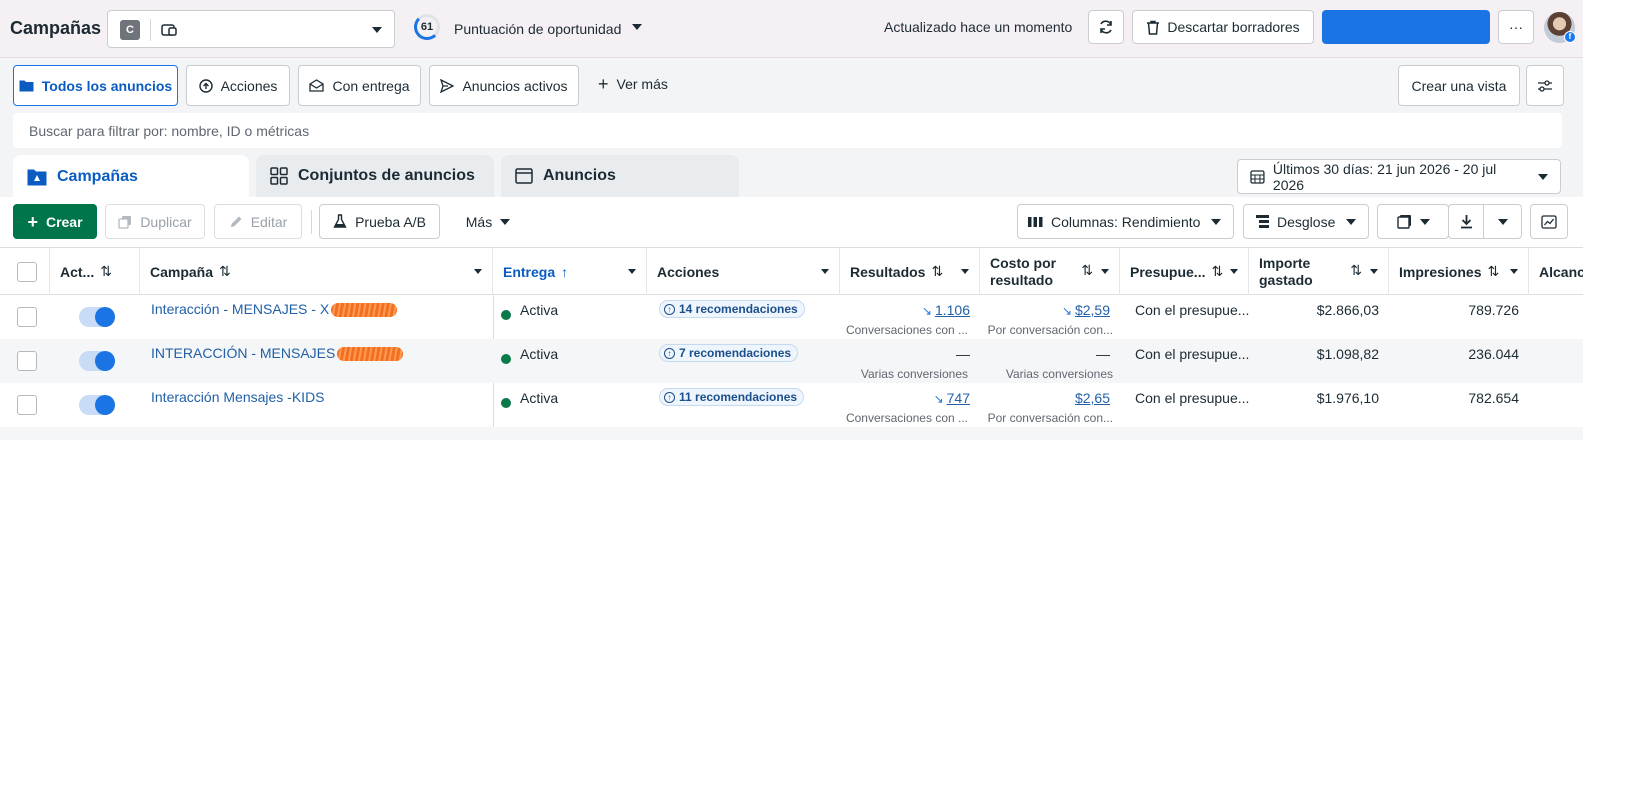  Describe the element at coordinates (55, 221) in the screenshot. I see `create-button: + Crear` at that location.